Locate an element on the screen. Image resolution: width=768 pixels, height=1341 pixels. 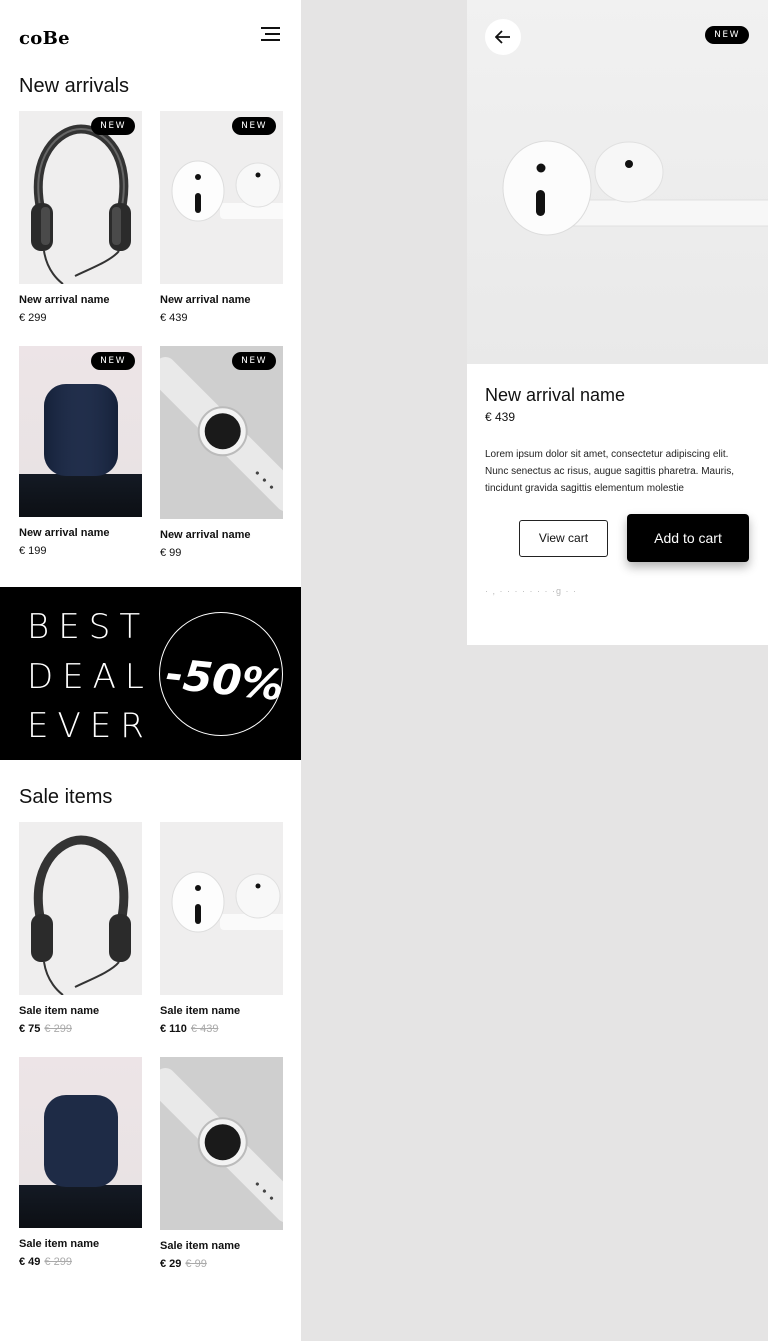
product-price: € 299 is located at coordinates (33, 318).